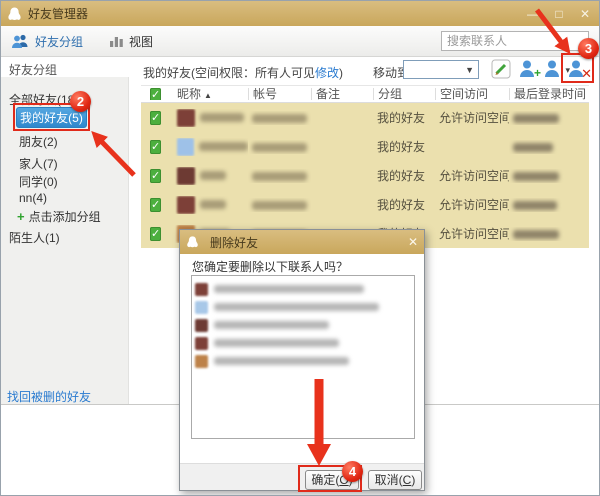 This screenshot has width=600, height=496. What do you see at coordinates (300, 41) in the screenshot?
I see `toolbar: 好友分组 视图` at bounding box center [300, 41].